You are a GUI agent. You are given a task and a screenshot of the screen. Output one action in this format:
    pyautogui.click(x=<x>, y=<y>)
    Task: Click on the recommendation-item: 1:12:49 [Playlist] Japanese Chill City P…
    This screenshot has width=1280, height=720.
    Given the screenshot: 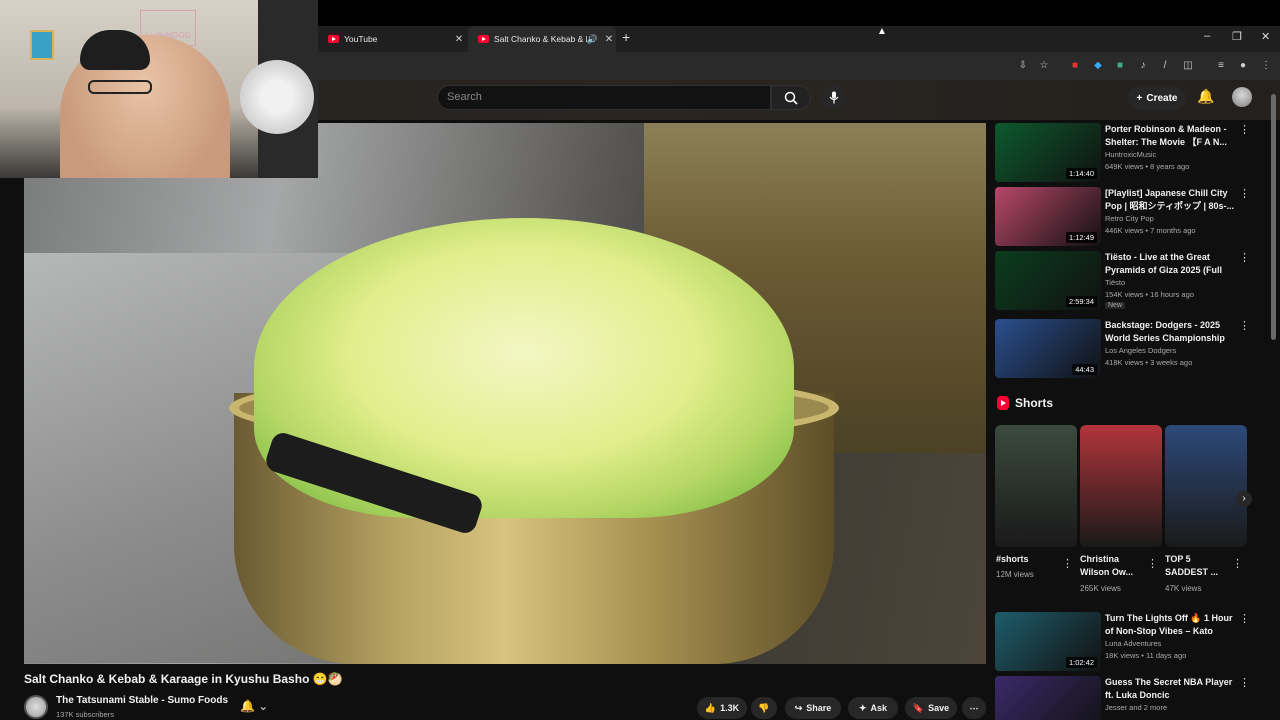 What is the action you would take?
    pyautogui.click(x=1125, y=217)
    